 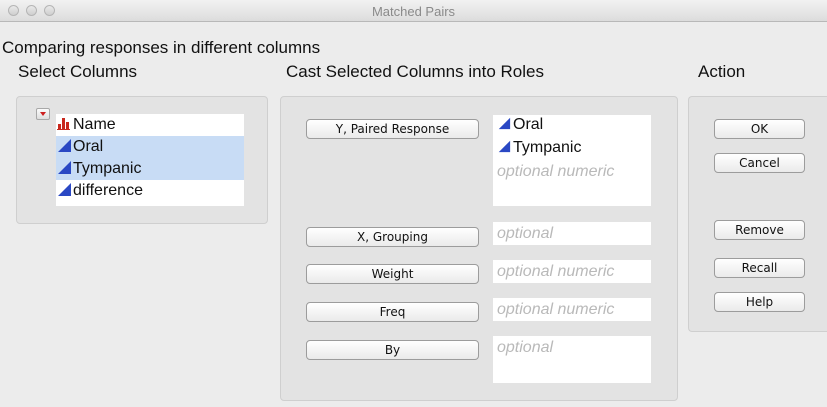 I want to click on select-columns-heading: Select Columns, so click(x=78, y=71).